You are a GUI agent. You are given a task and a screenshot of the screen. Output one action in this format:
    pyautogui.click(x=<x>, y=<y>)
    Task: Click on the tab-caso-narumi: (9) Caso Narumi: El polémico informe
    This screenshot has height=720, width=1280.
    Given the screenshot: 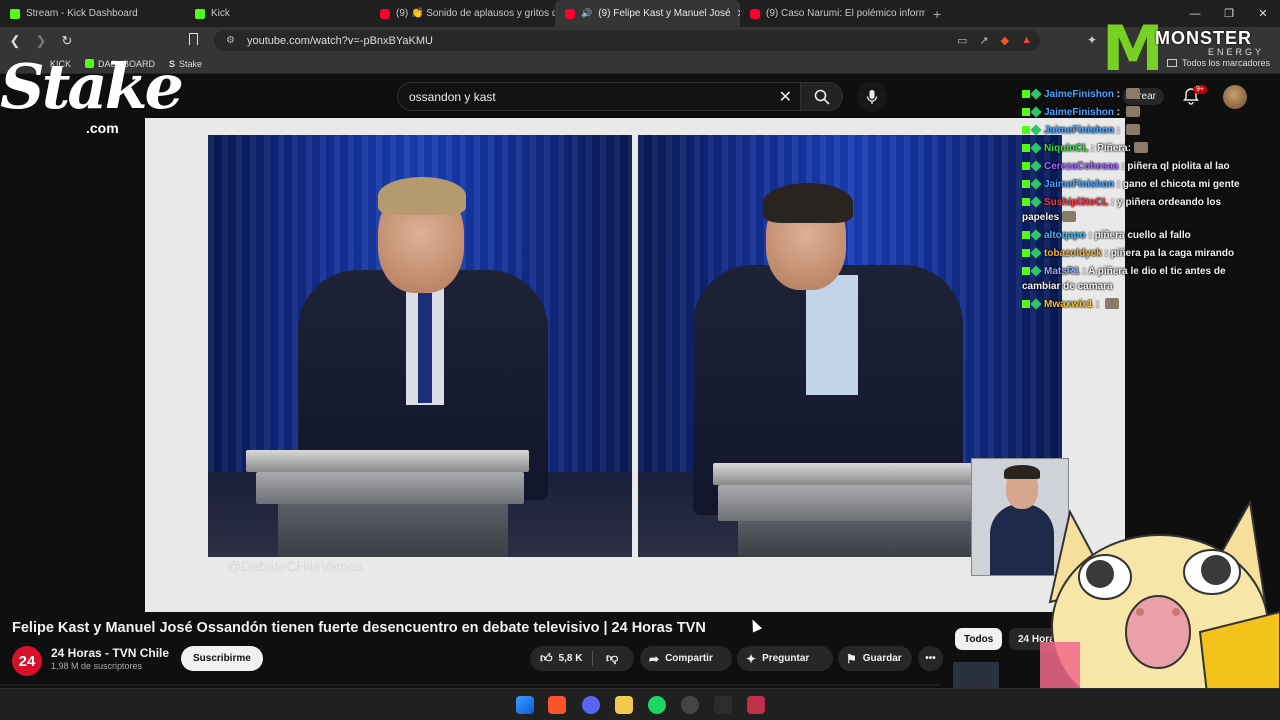 What is the action you would take?
    pyautogui.click(x=832, y=13)
    